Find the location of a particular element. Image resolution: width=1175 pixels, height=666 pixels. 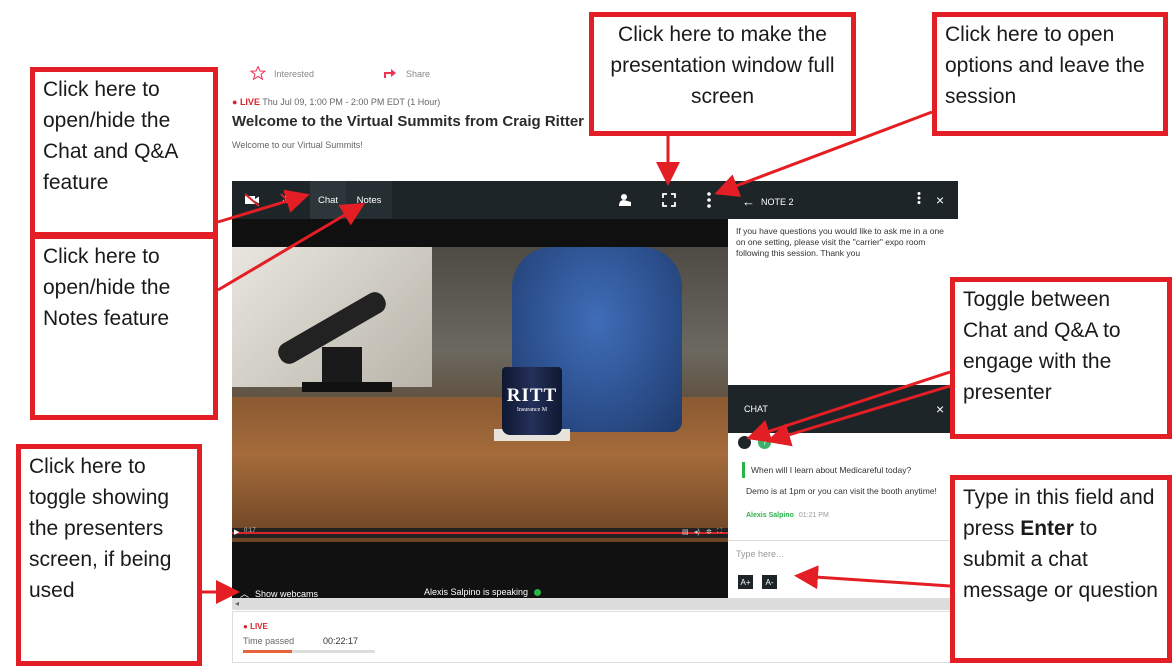

video-progress-bar: ▶ 0:17 ▤ ◂) ✲ ⛶ is located at coordinates (480, 533).